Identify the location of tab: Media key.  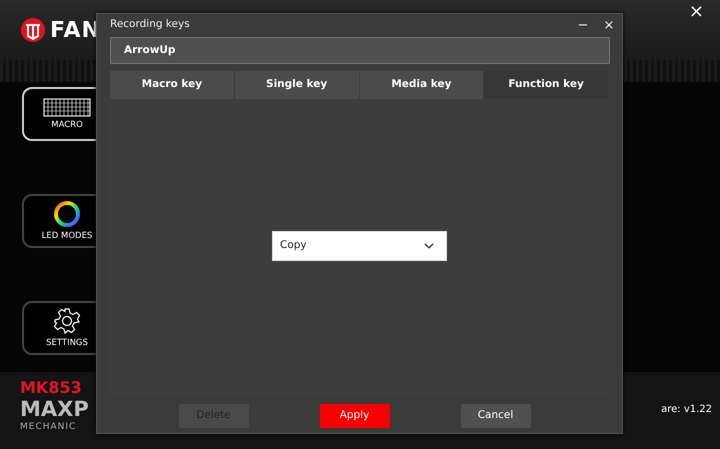
(422, 84).